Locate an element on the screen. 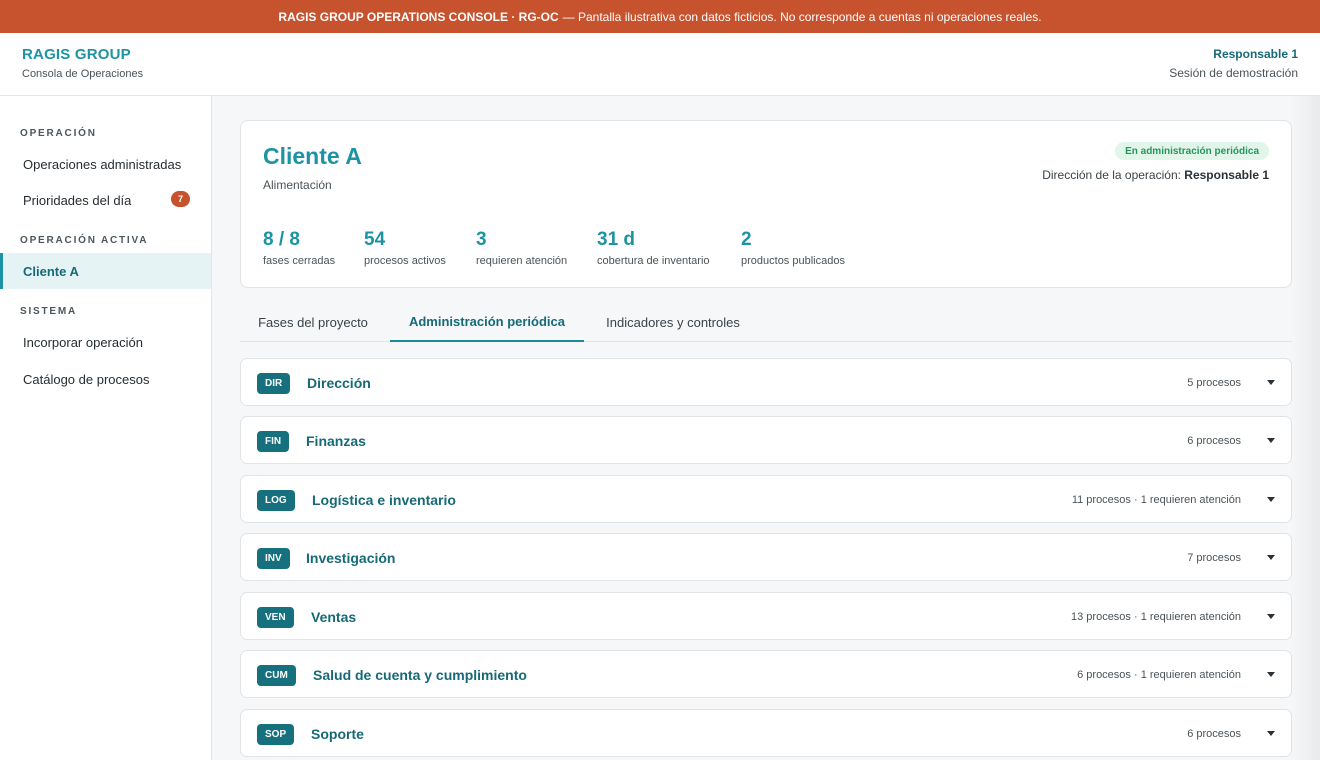 This screenshot has height=760, width=1320. area-process-count: 13 procesos · 1 requieren atención is located at coordinates (1156, 617).